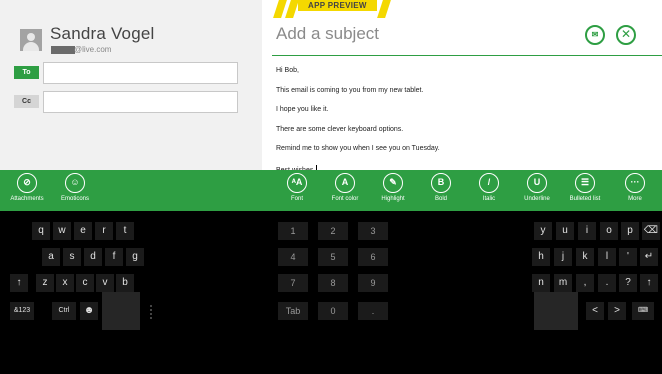 This screenshot has width=662, height=374. What do you see at coordinates (607, 257) in the screenshot?
I see `key: l` at bounding box center [607, 257].